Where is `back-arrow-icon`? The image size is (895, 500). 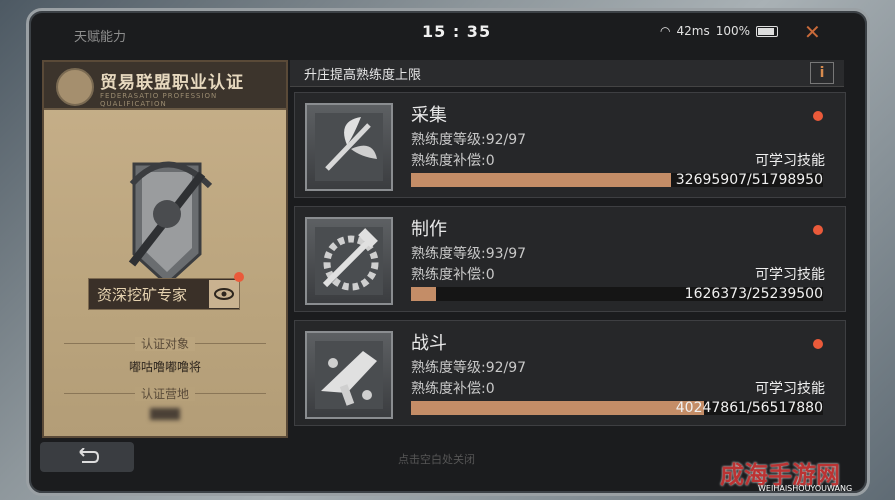
back-arrow-icon is located at coordinates (89, 455).